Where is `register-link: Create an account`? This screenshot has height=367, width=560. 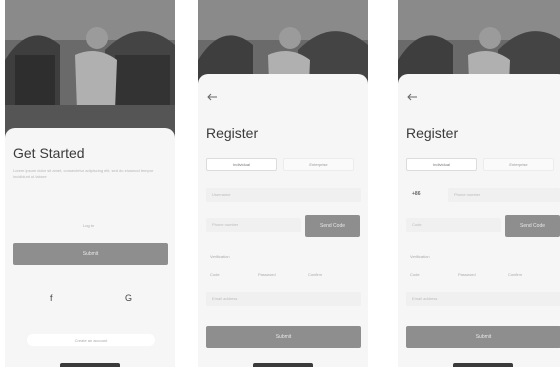
register-link: Create an account is located at coordinates (91, 340).